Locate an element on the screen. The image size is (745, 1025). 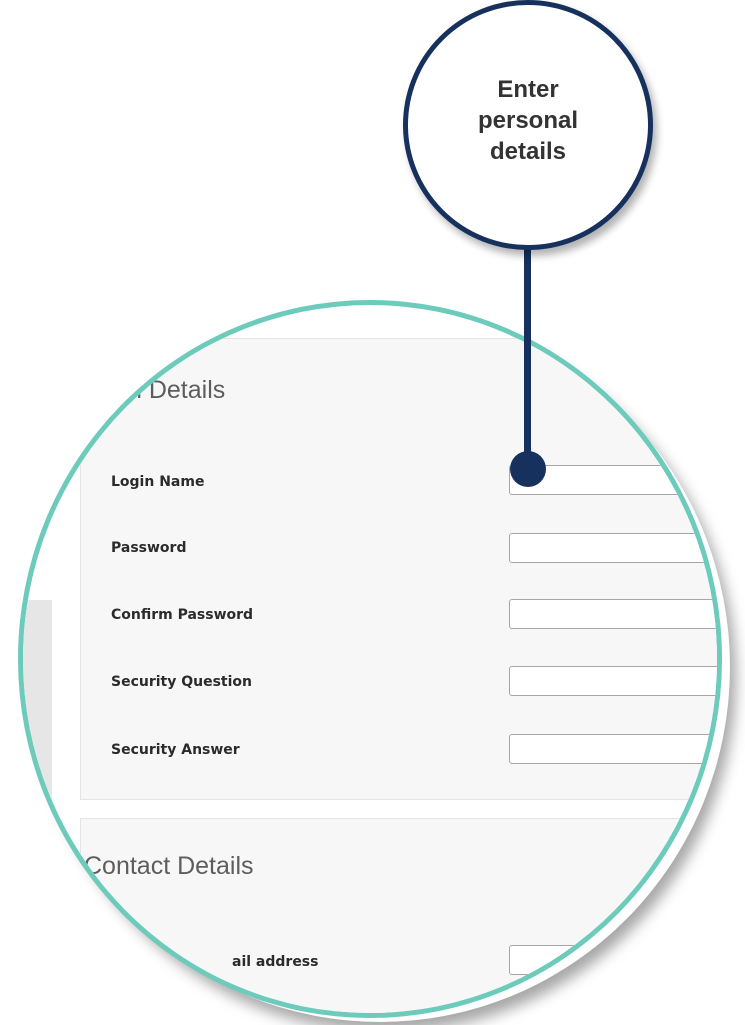
callout-line-2: personal is located at coordinates (528, 120).